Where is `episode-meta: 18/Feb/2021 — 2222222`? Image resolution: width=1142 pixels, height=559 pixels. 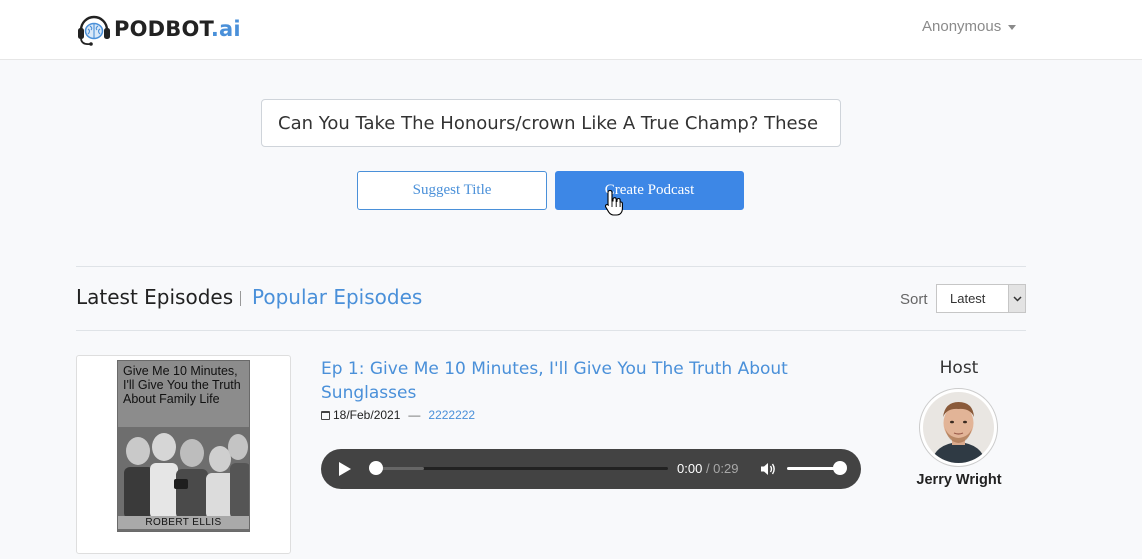
episode-meta: 18/Feb/2021 — 2222222 is located at coordinates (398, 415).